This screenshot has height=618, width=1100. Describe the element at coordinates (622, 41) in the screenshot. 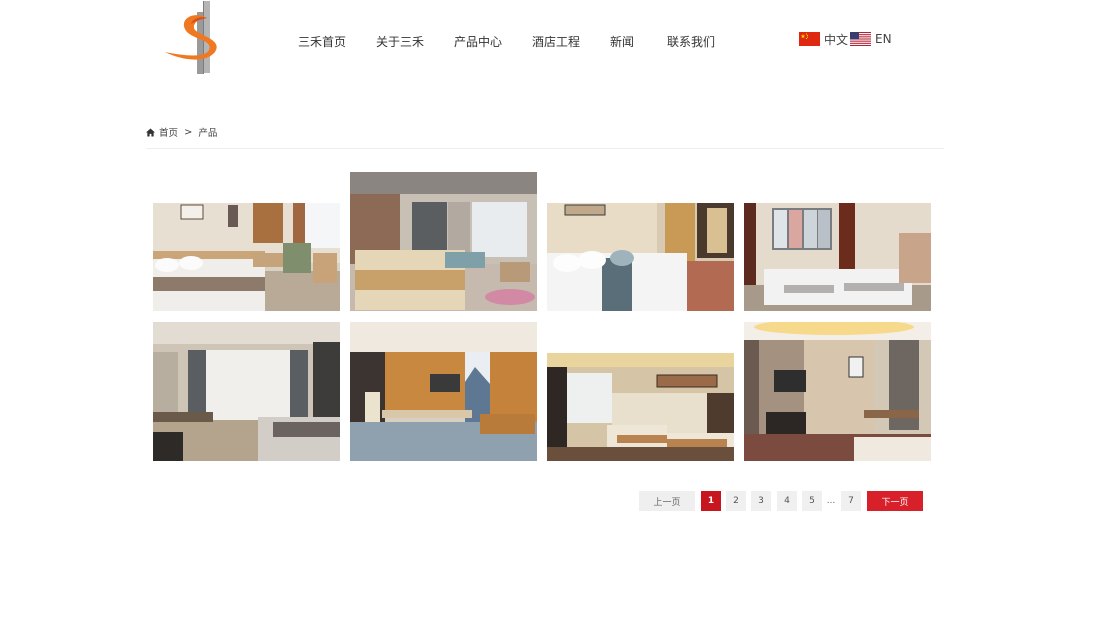

I see `nav-item-news: 新闻` at that location.